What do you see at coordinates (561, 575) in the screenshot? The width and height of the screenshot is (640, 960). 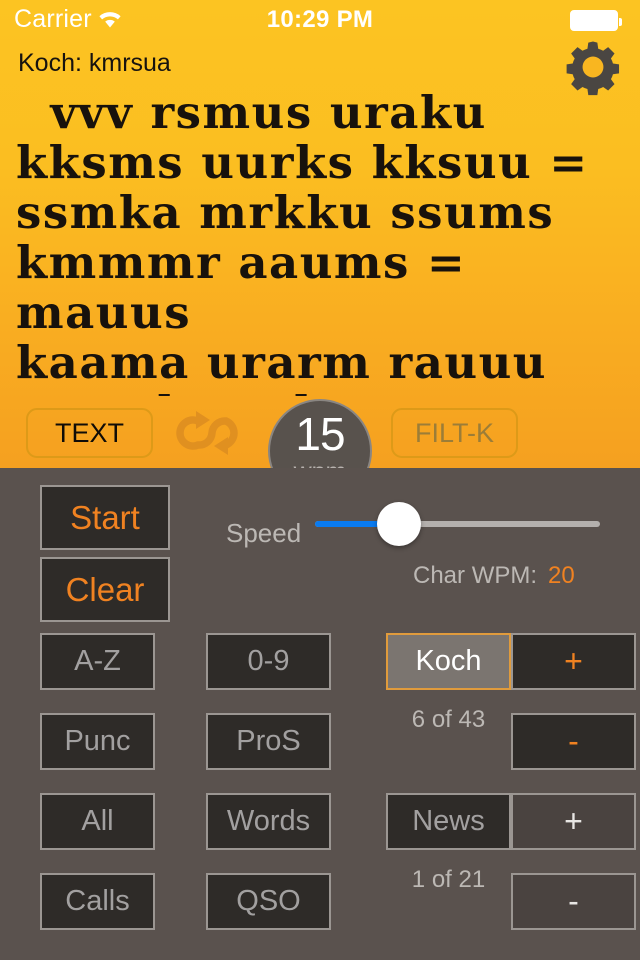 I see `char-wpm-value: 20` at bounding box center [561, 575].